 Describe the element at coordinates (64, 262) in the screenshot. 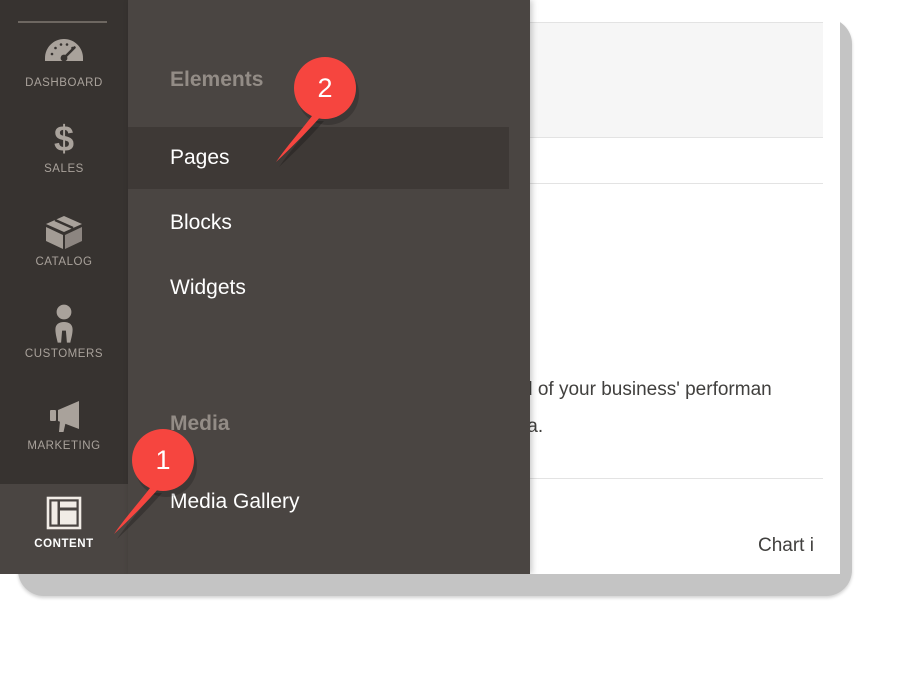

I see `sidebar-item-label: CATALOG` at that location.